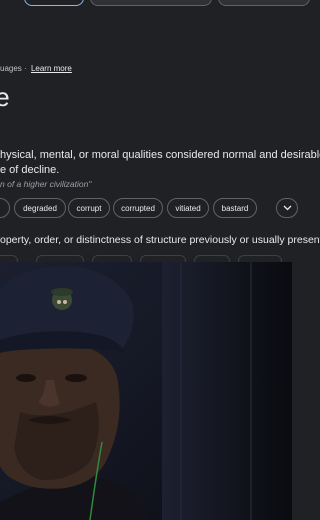  Describe the element at coordinates (11, 68) in the screenshot. I see `languages-prefix: uages` at that location.